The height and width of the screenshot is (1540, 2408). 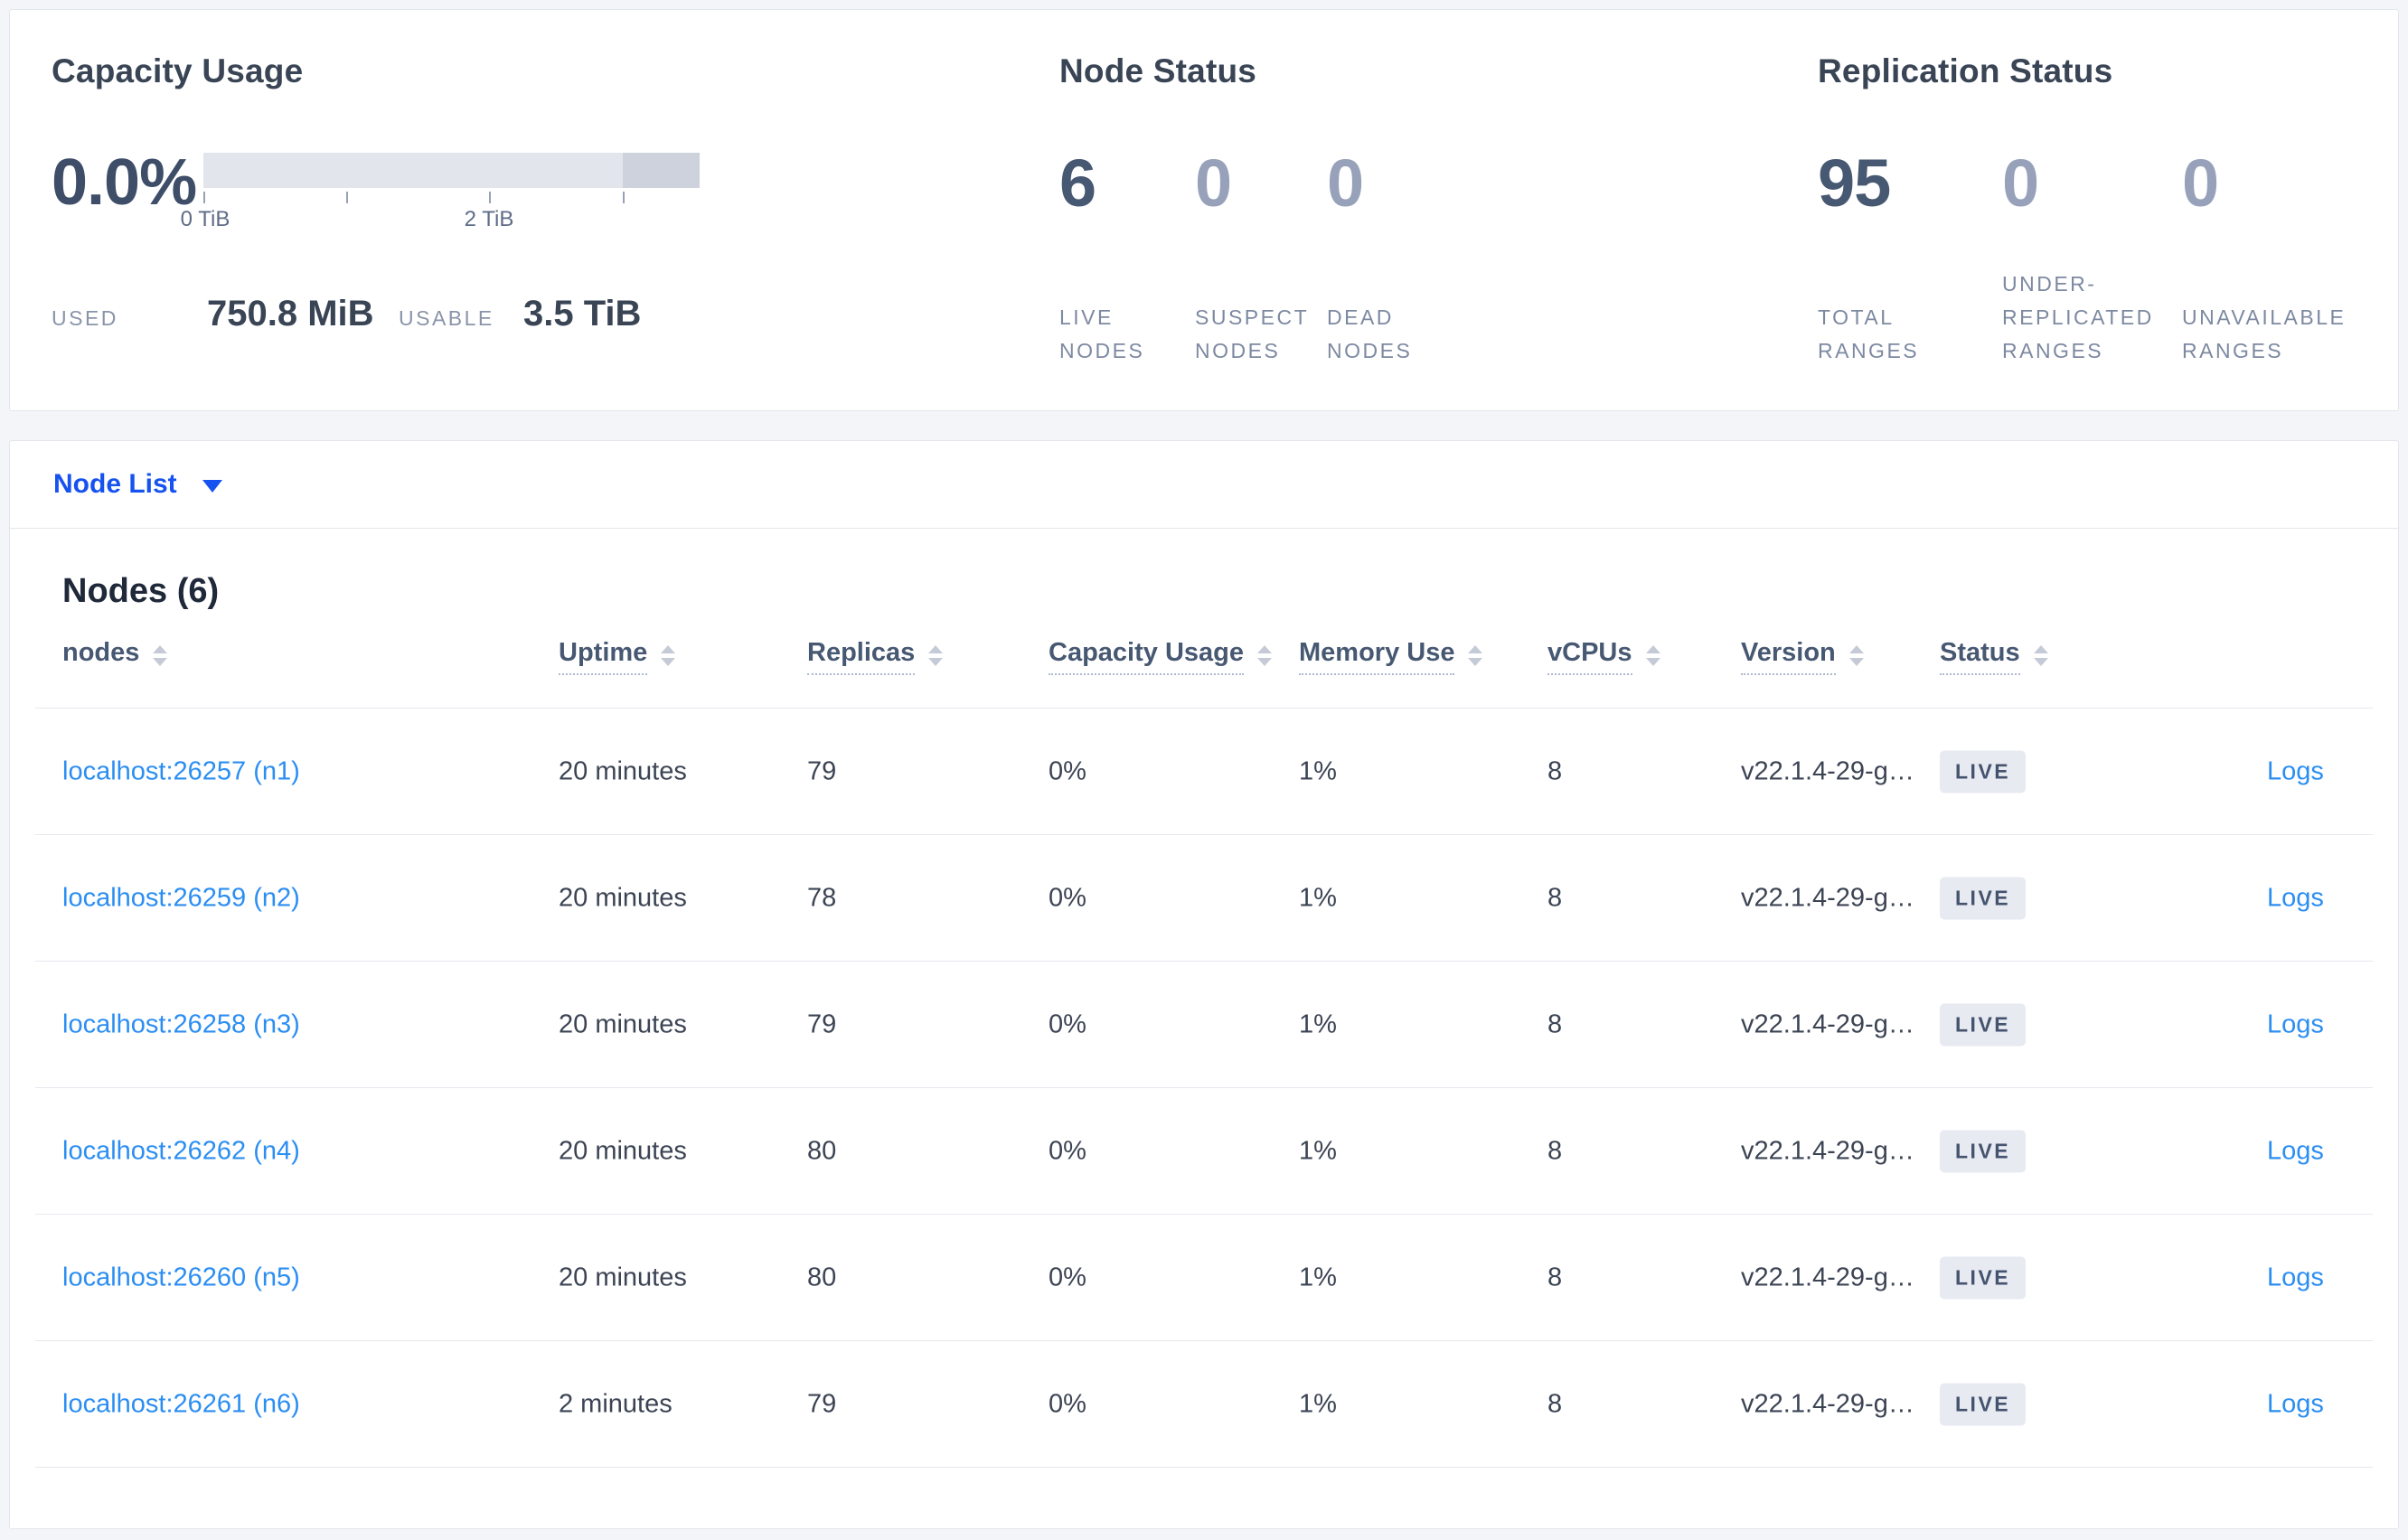 I want to click on unavailable-ranges-value: 0, so click(x=2200, y=183).